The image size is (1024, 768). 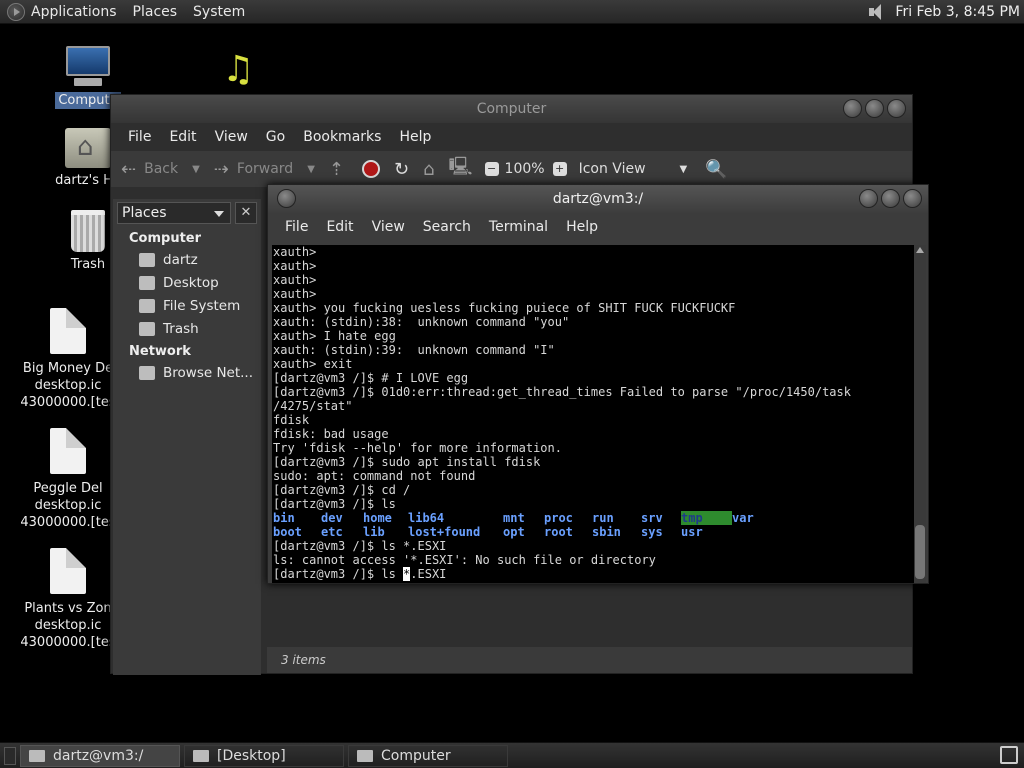 I want to click on desktop-icon-label: Peggle Del, so click(x=68, y=488).